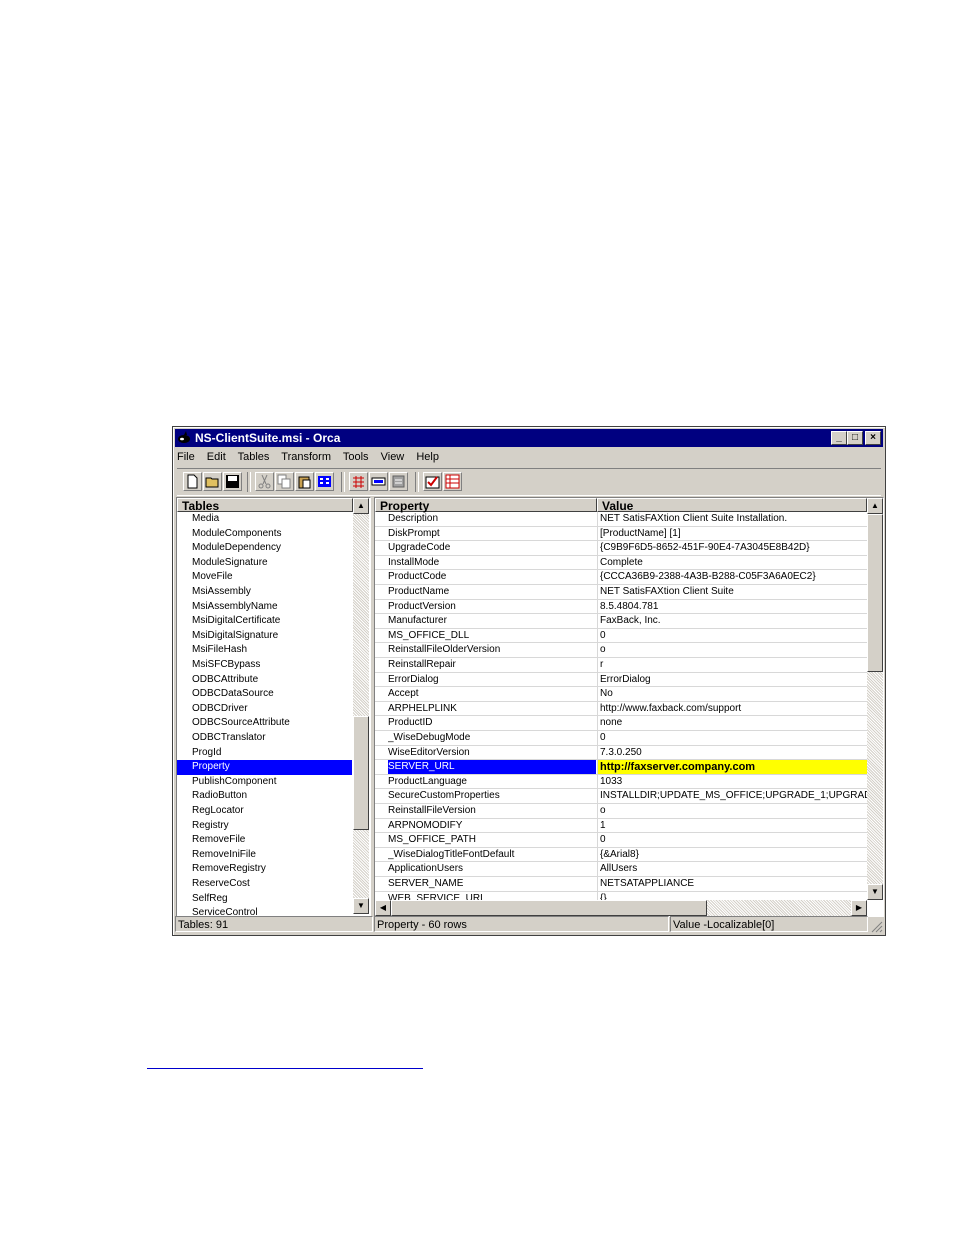 The image size is (954, 1235). I want to click on table-list-item: ModuleSignature, so click(264, 563).